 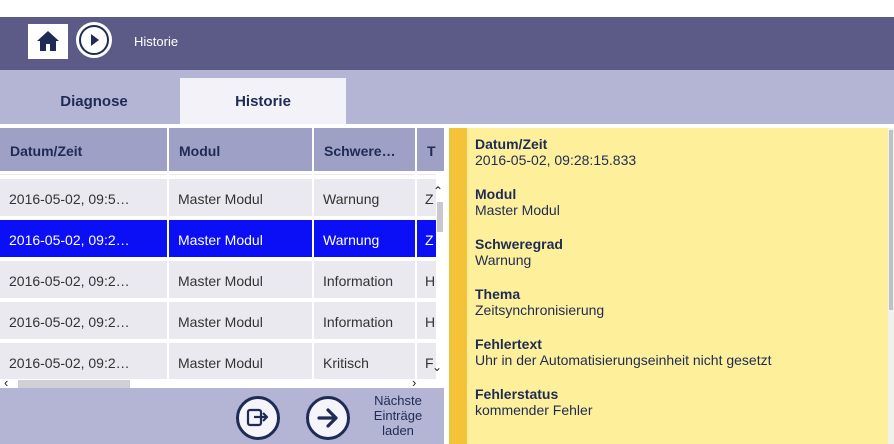 What do you see at coordinates (430, 151) in the screenshot?
I see `column-header-topic: T` at bounding box center [430, 151].